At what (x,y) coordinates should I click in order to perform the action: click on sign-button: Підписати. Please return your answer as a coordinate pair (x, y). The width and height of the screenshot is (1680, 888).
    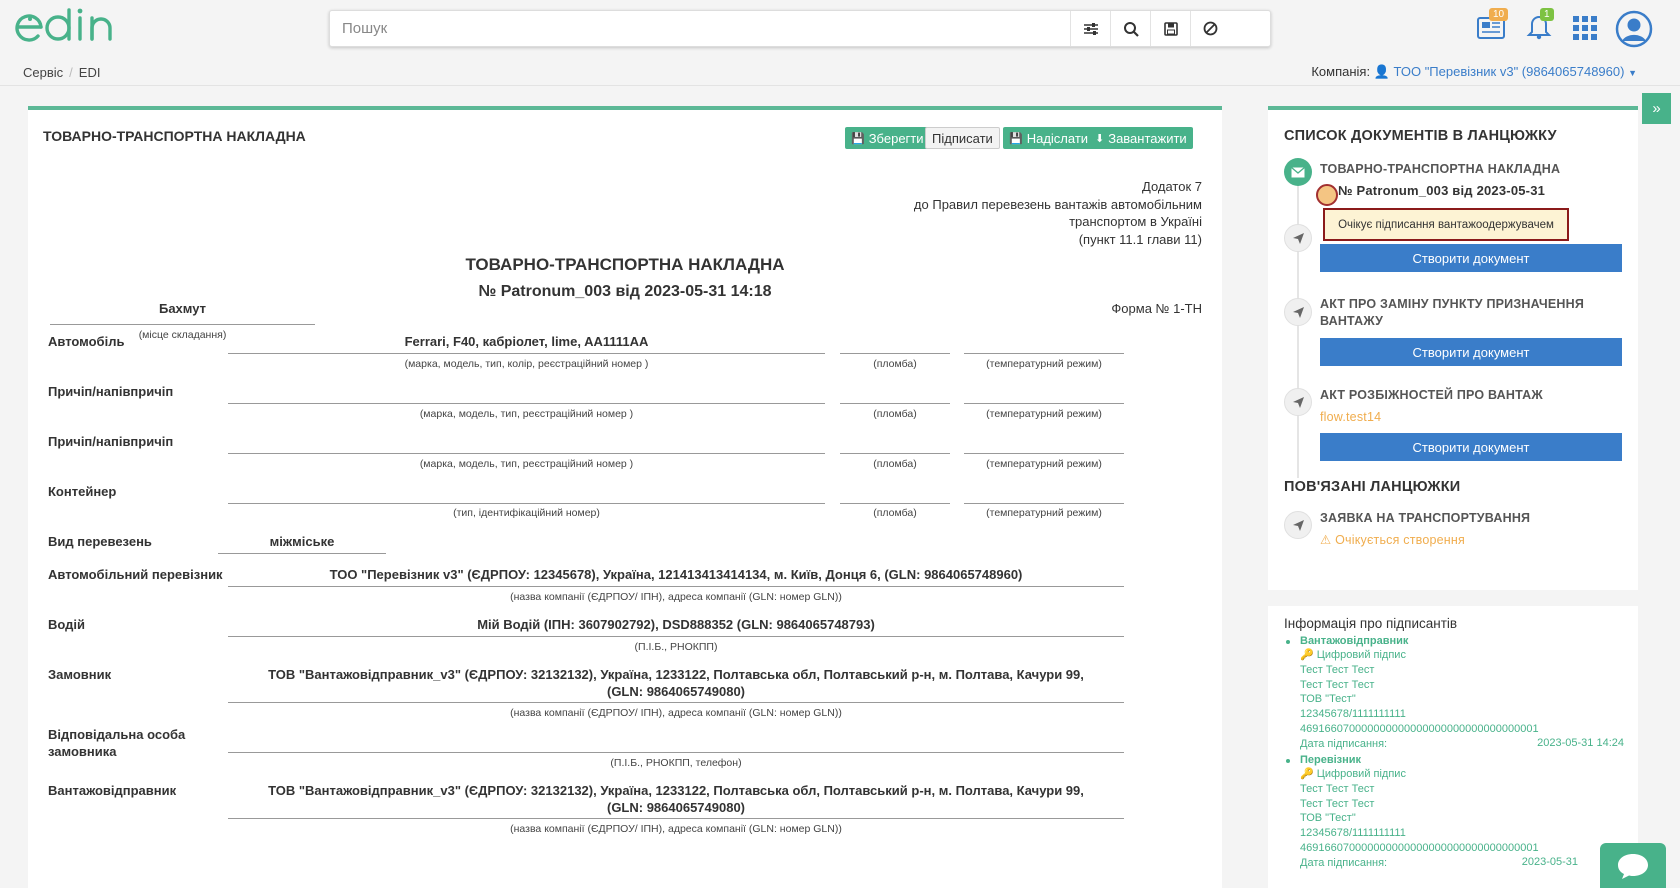
    Looking at the image, I should click on (962, 138).